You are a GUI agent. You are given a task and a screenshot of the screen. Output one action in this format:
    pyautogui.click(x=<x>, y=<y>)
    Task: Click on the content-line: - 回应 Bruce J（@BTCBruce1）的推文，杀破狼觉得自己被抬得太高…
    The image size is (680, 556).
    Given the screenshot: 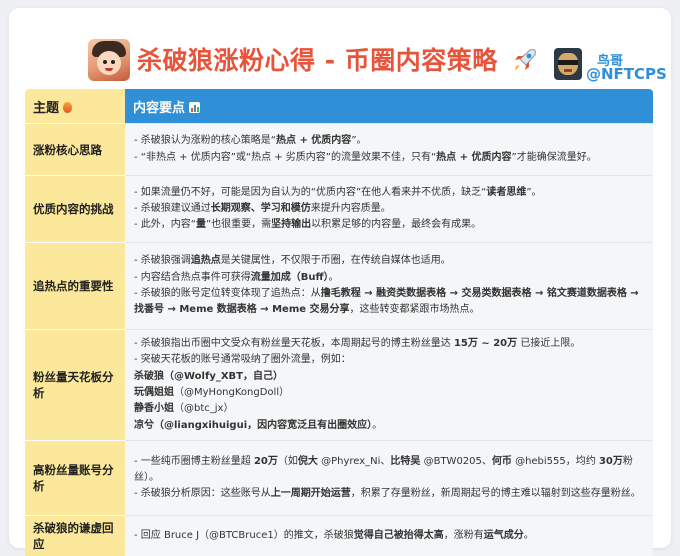 What is the action you would take?
    pyautogui.click(x=389, y=536)
    